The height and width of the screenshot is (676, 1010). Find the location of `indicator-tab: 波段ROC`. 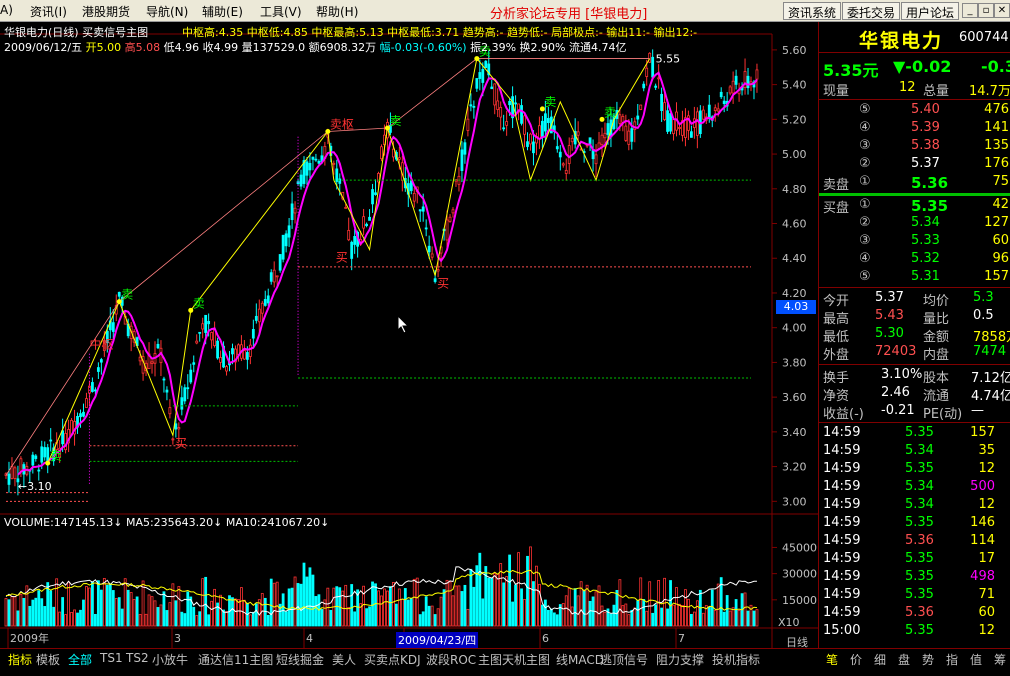

indicator-tab: 波段ROC is located at coordinates (451, 659).